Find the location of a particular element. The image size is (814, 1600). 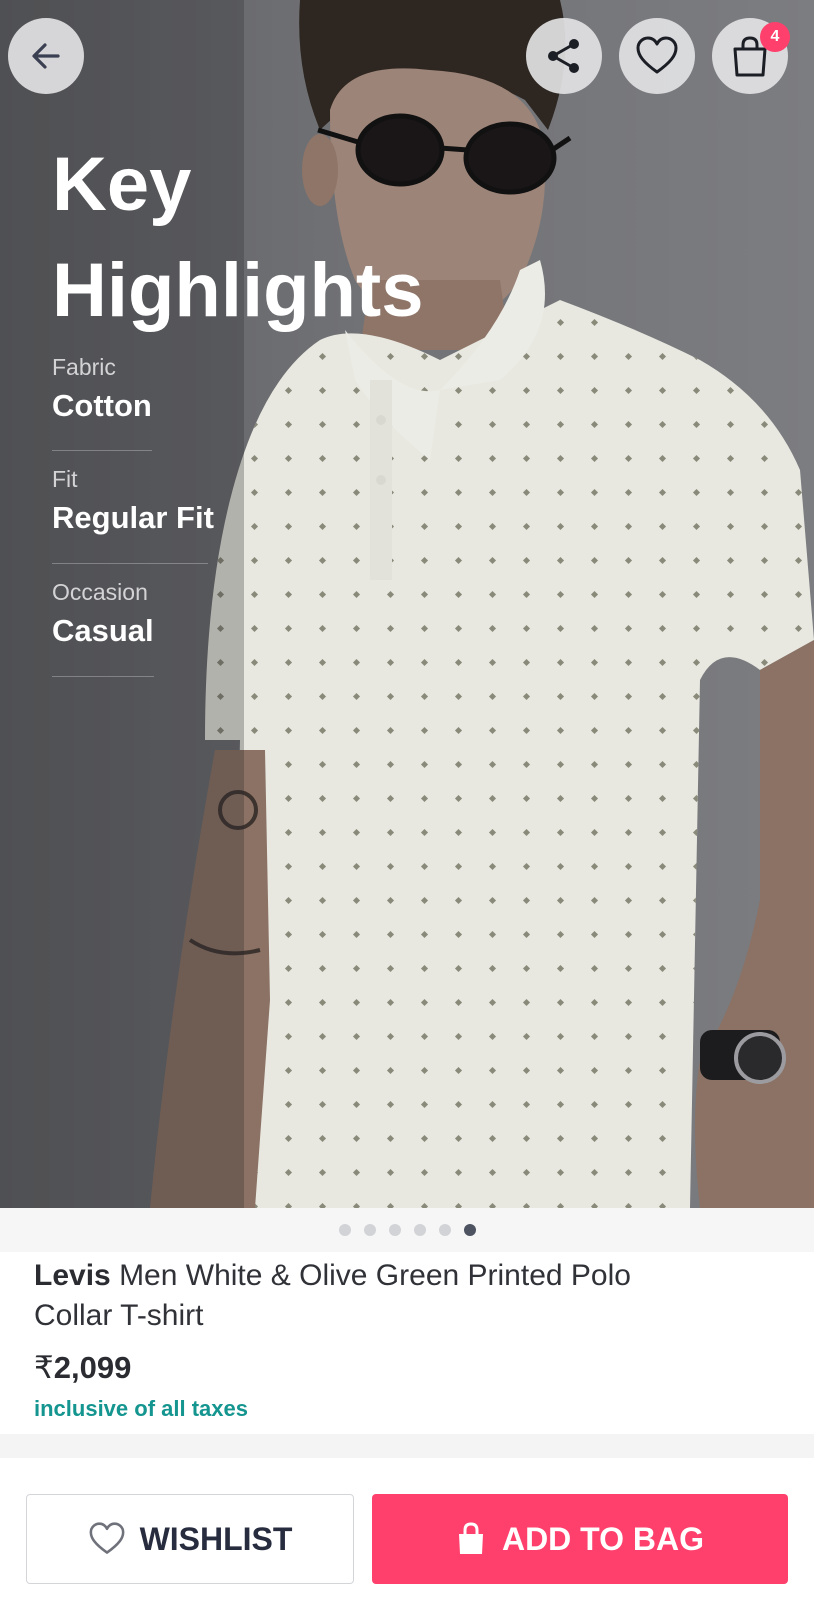

price-currency: ₹ is located at coordinates (44, 1367).